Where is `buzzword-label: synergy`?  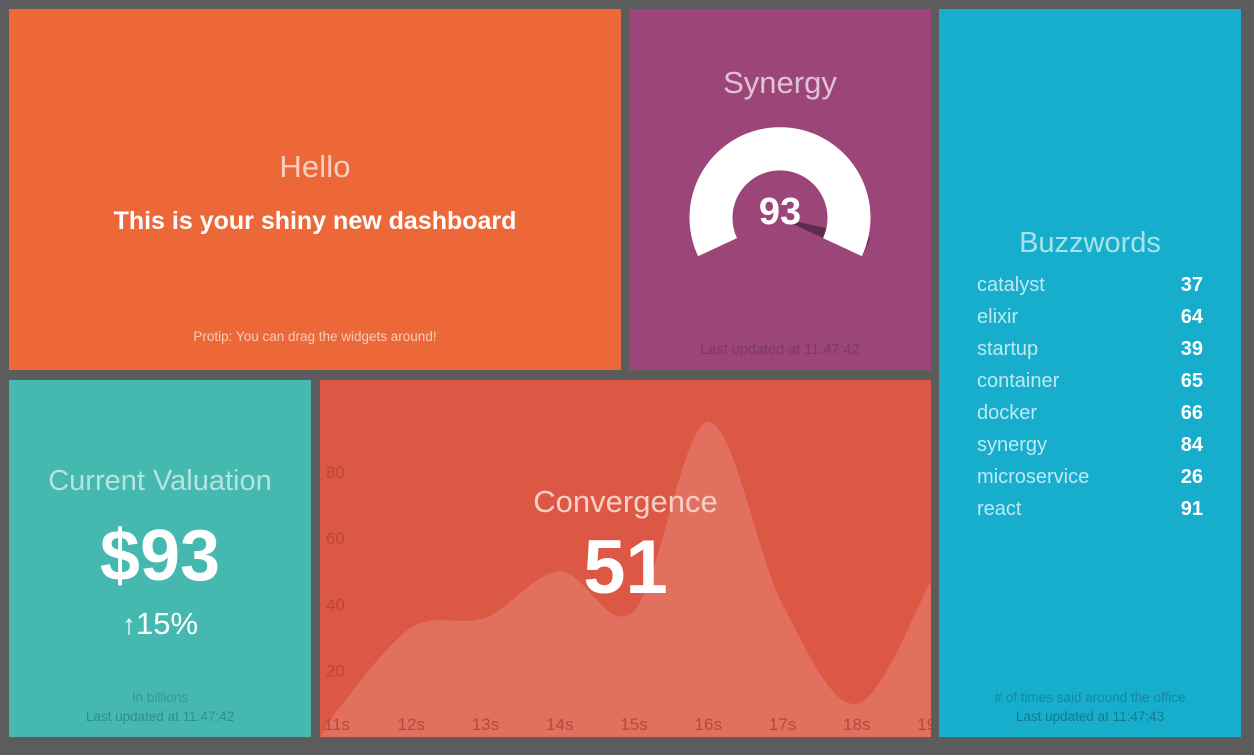
buzzword-label: synergy is located at coordinates (1012, 445).